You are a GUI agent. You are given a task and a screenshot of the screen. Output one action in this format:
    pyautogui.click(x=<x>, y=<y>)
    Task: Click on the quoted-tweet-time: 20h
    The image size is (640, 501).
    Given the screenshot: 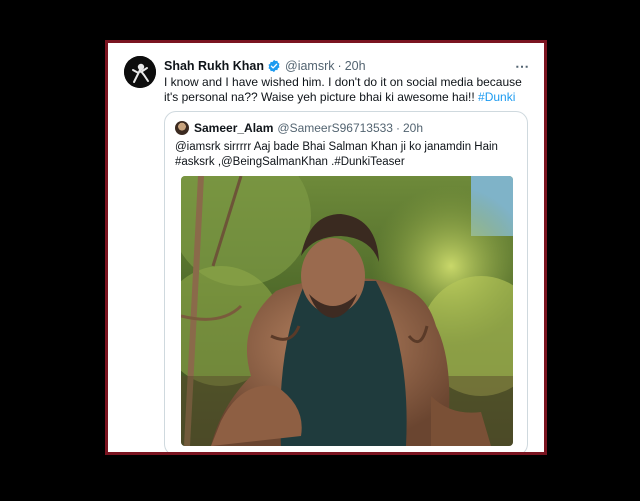 What is the action you would take?
    pyautogui.click(x=413, y=128)
    